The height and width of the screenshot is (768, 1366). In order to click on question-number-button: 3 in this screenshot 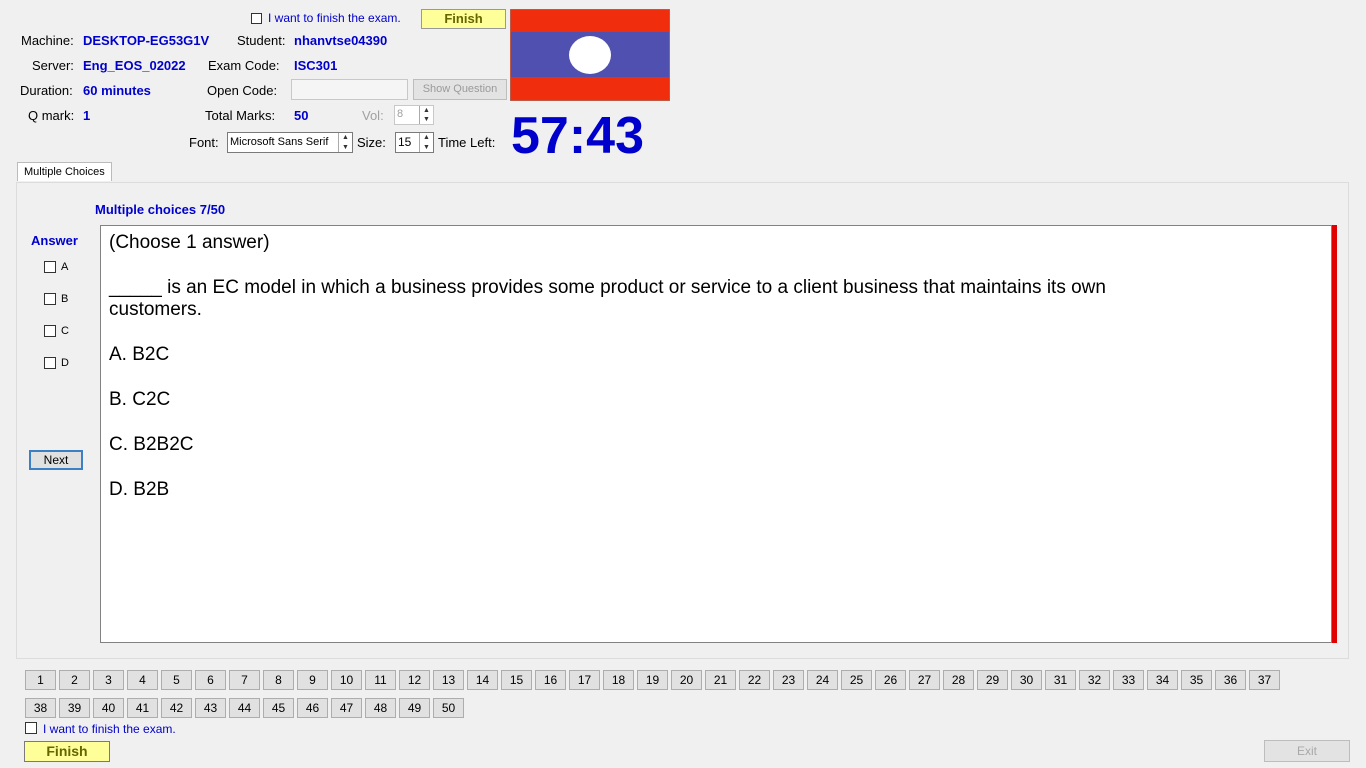, I will do `click(108, 680)`.